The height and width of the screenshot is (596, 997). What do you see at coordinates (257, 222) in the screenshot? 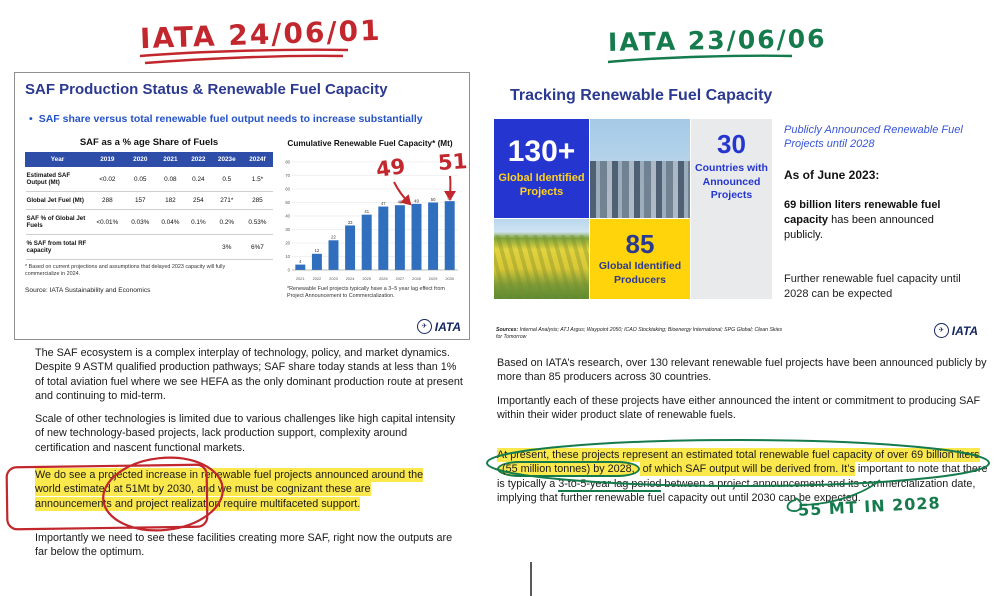
I see `table-cell: 0.53%` at bounding box center [257, 222].